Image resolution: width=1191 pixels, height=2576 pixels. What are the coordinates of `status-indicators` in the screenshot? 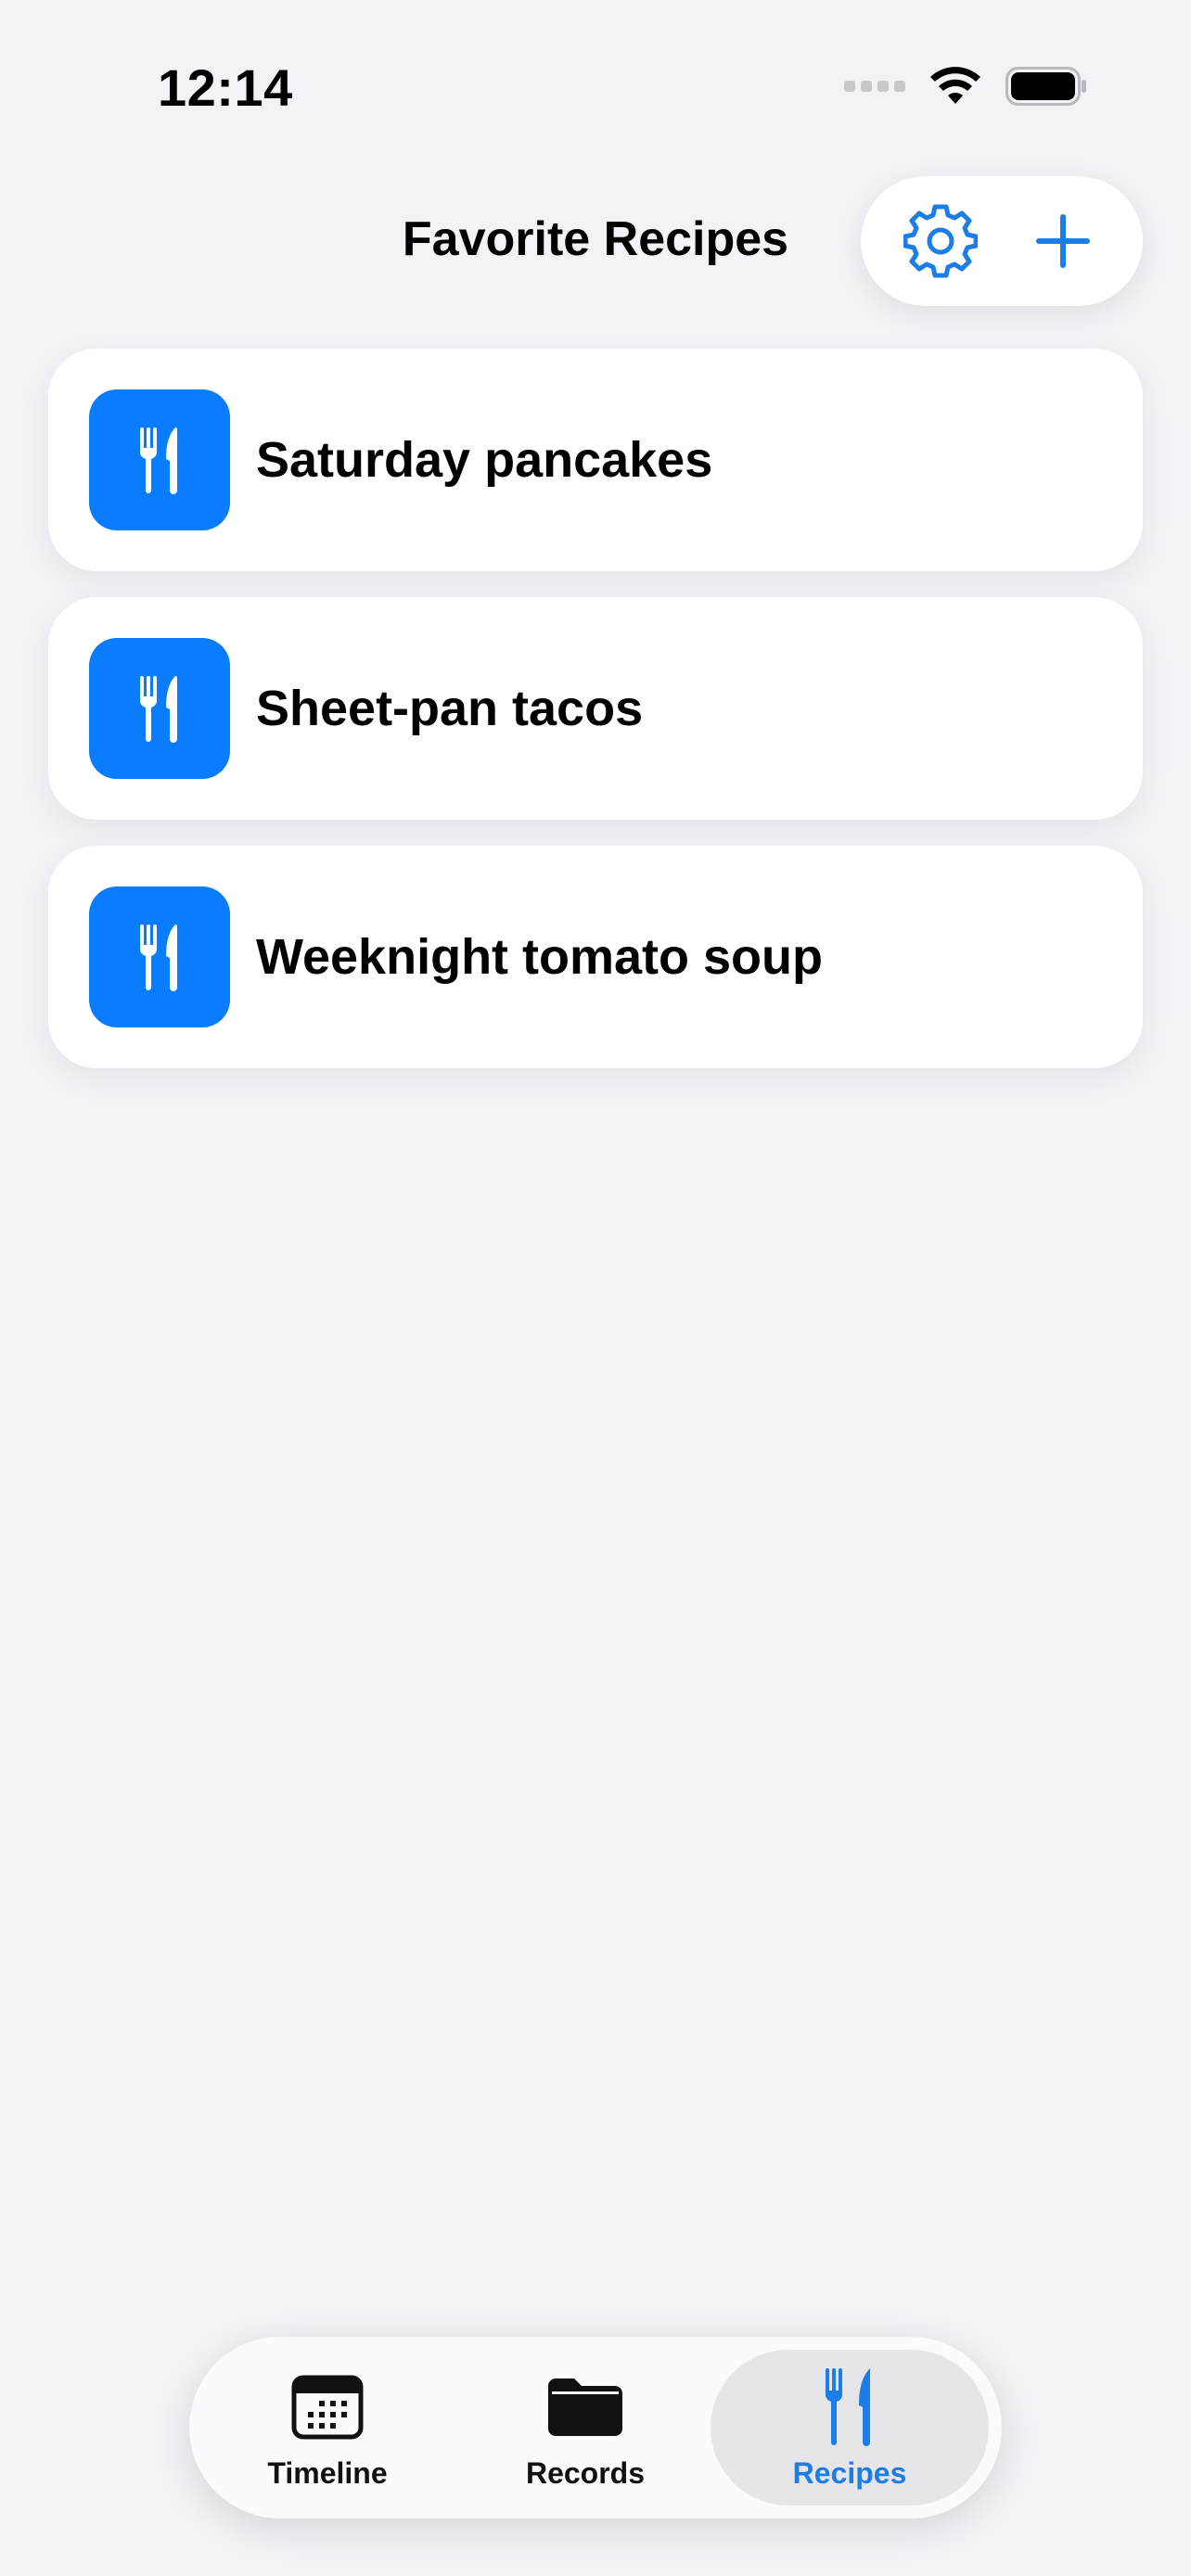 It's located at (966, 87).